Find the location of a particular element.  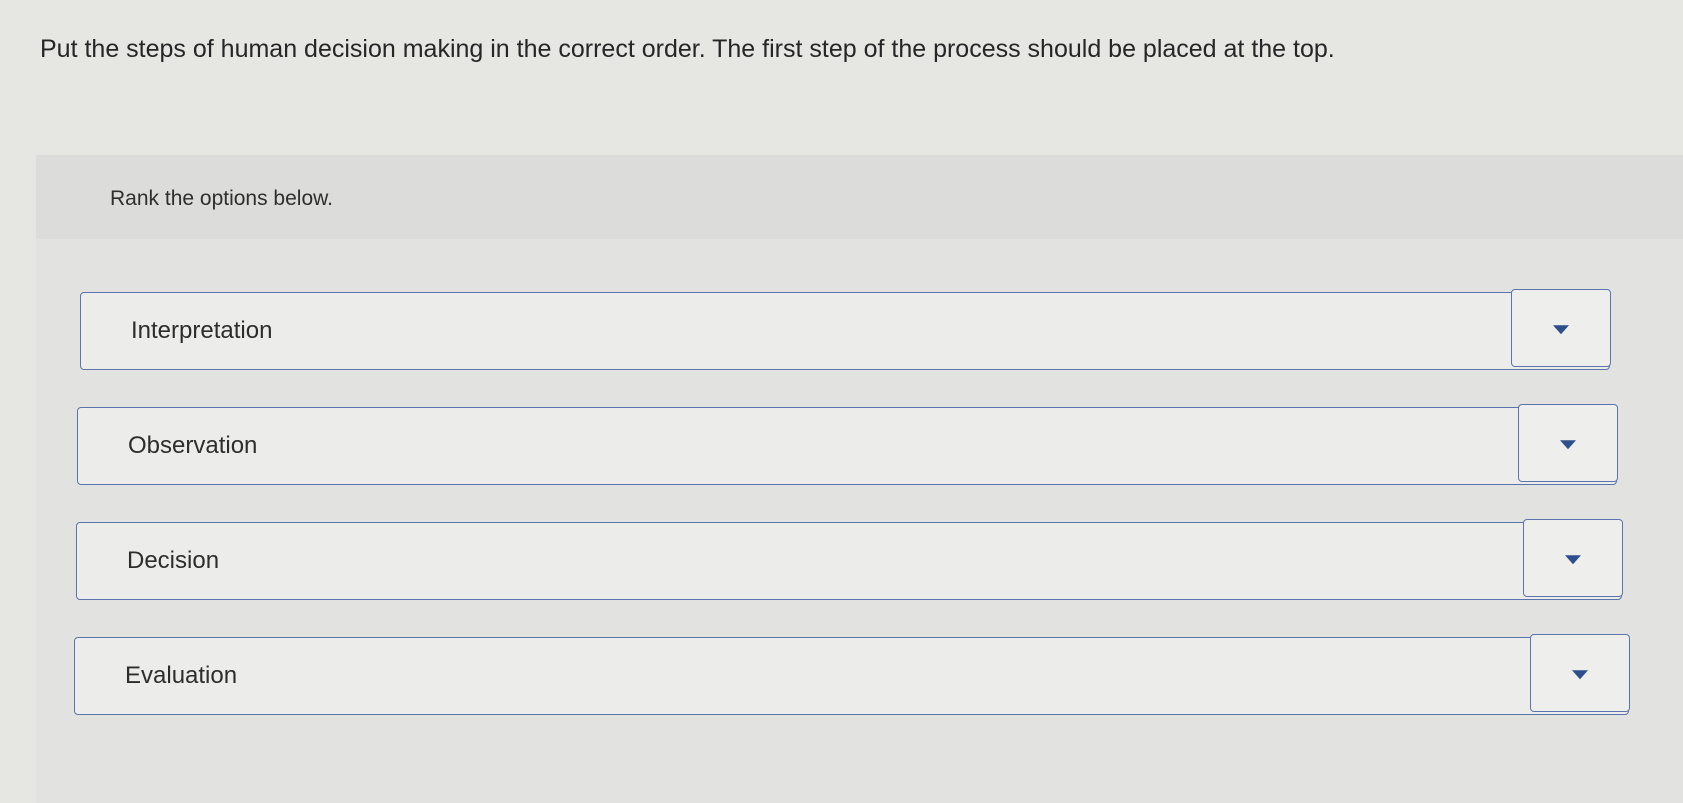

rank-item-label: Interpretation is located at coordinates (202, 330).